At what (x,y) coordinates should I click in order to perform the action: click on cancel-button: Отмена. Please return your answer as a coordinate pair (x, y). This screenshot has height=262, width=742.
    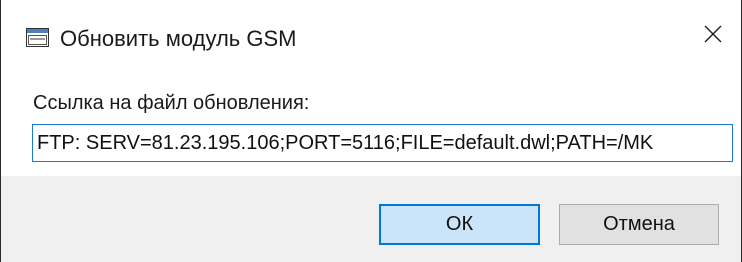
    Looking at the image, I should click on (639, 224).